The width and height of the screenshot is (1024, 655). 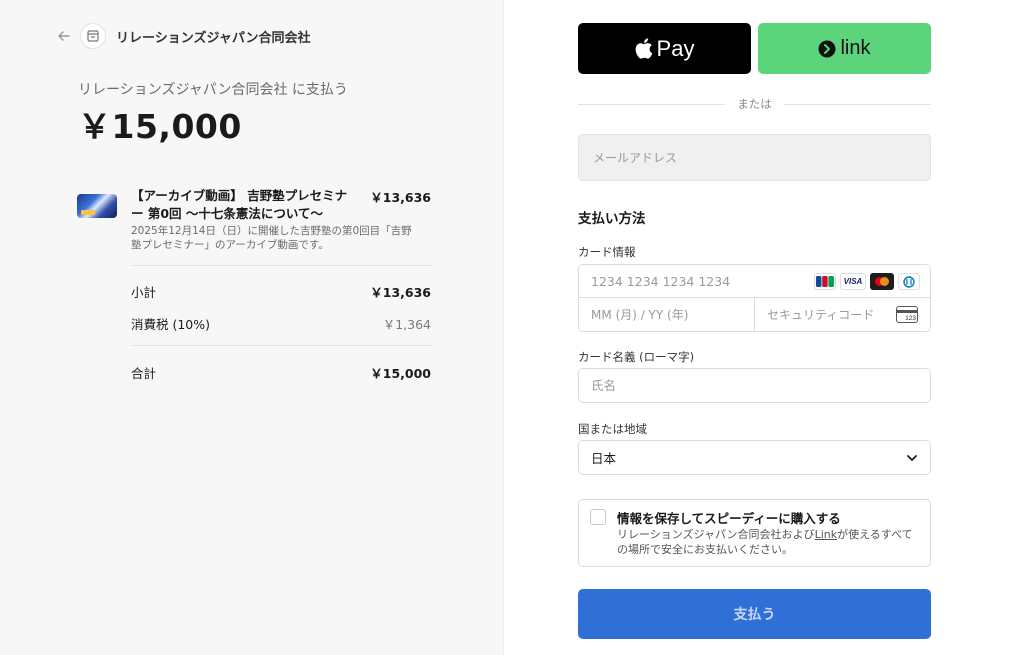 I want to click on pay-button: 支払う, so click(x=754, y=614).